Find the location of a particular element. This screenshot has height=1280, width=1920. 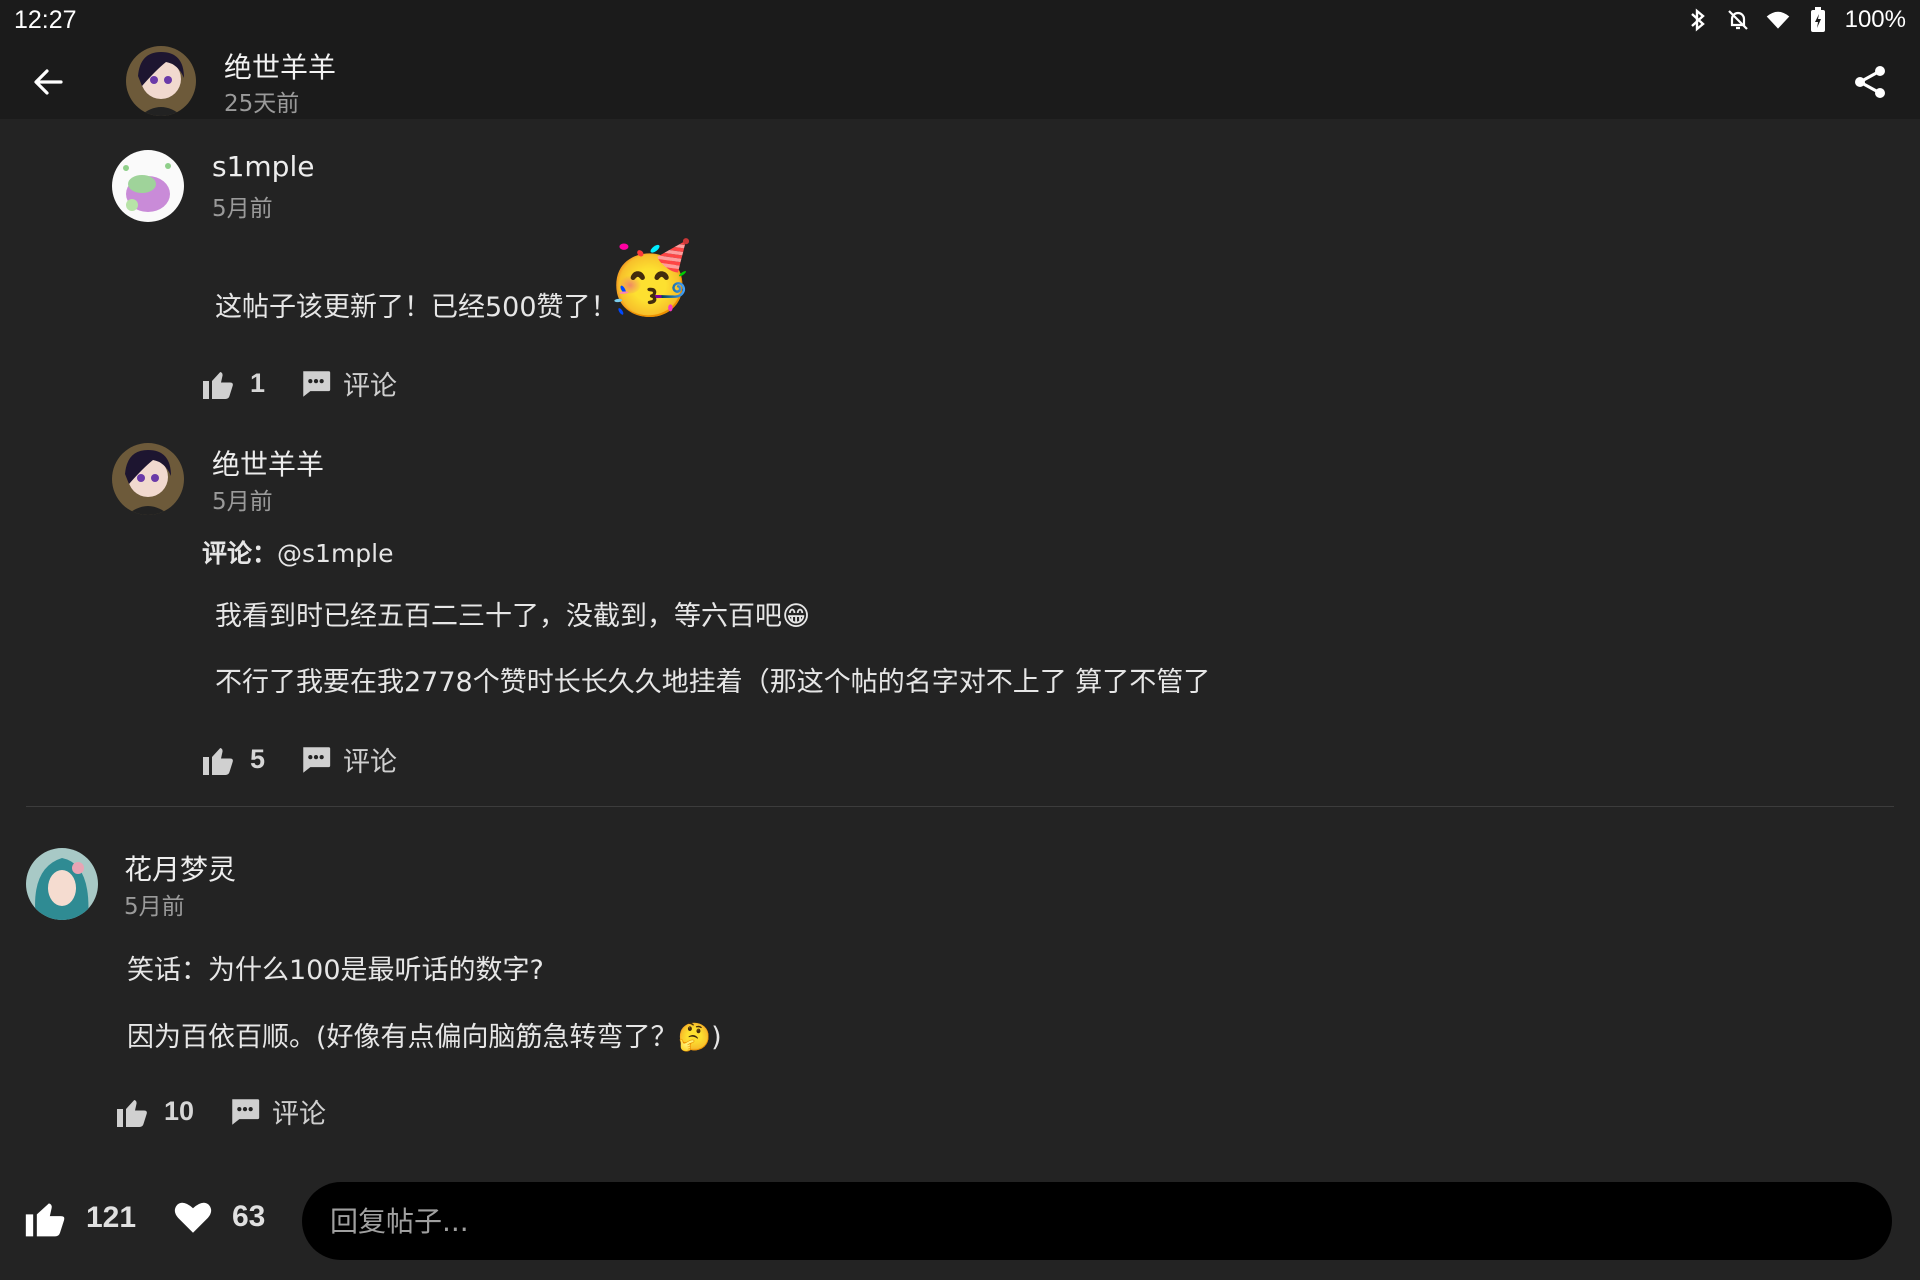

author-avatar is located at coordinates (161, 81).